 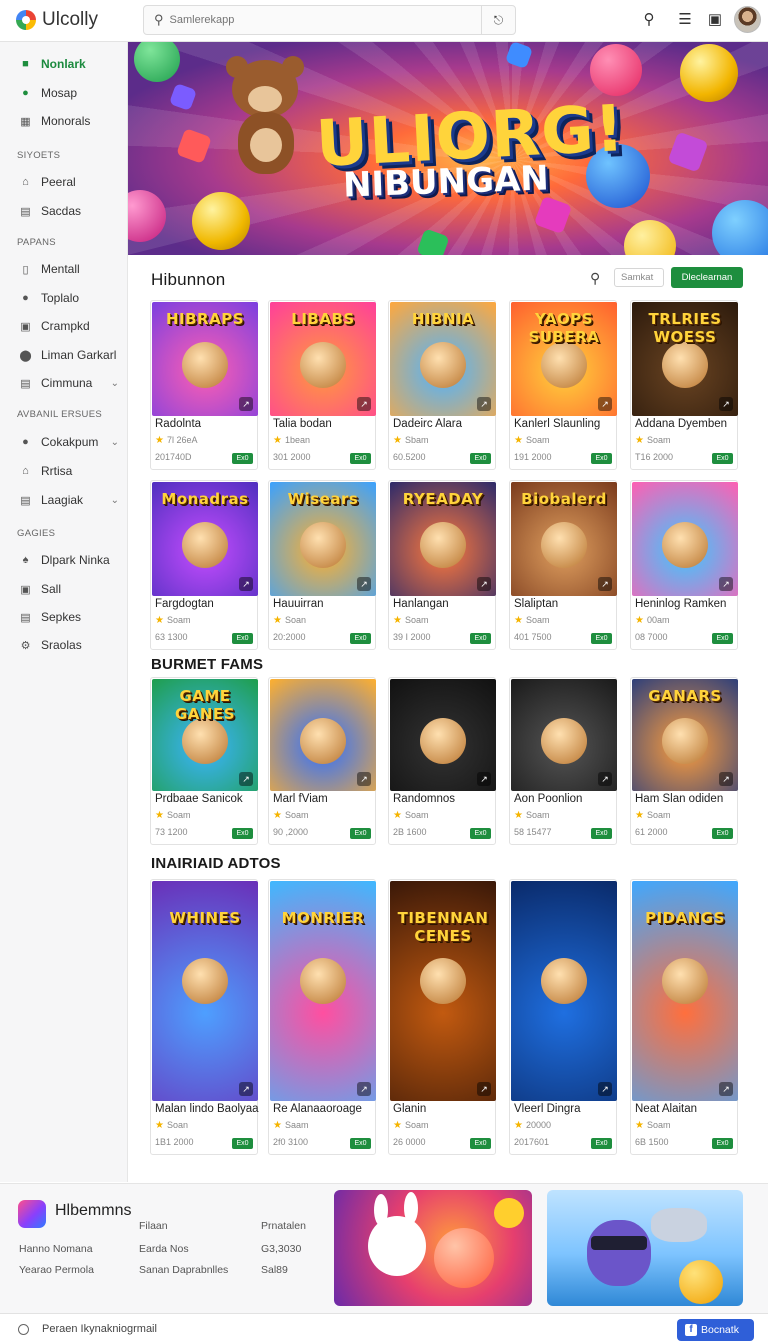 I want to click on game-card: MONRIER ↗ Re Alanaaoroage ★ Saam 2f0 3100 Ex0, so click(x=322, y=1017).